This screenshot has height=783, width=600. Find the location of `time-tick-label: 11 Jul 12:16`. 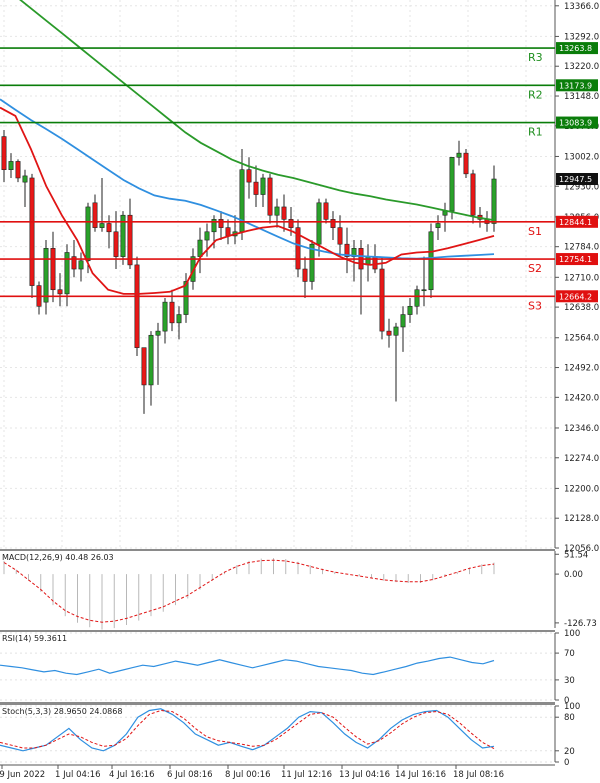

time-tick-label: 11 Jul 12:16 is located at coordinates (306, 775).